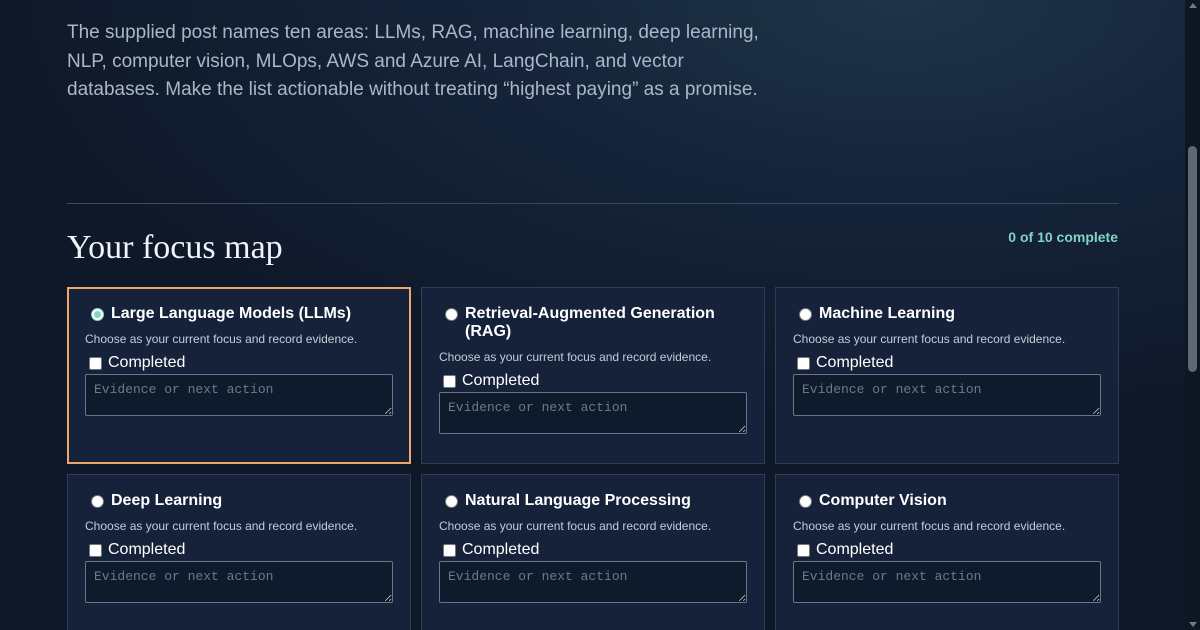  What do you see at coordinates (1193, 5) in the screenshot?
I see `scroll-up-arrow-icon` at bounding box center [1193, 5].